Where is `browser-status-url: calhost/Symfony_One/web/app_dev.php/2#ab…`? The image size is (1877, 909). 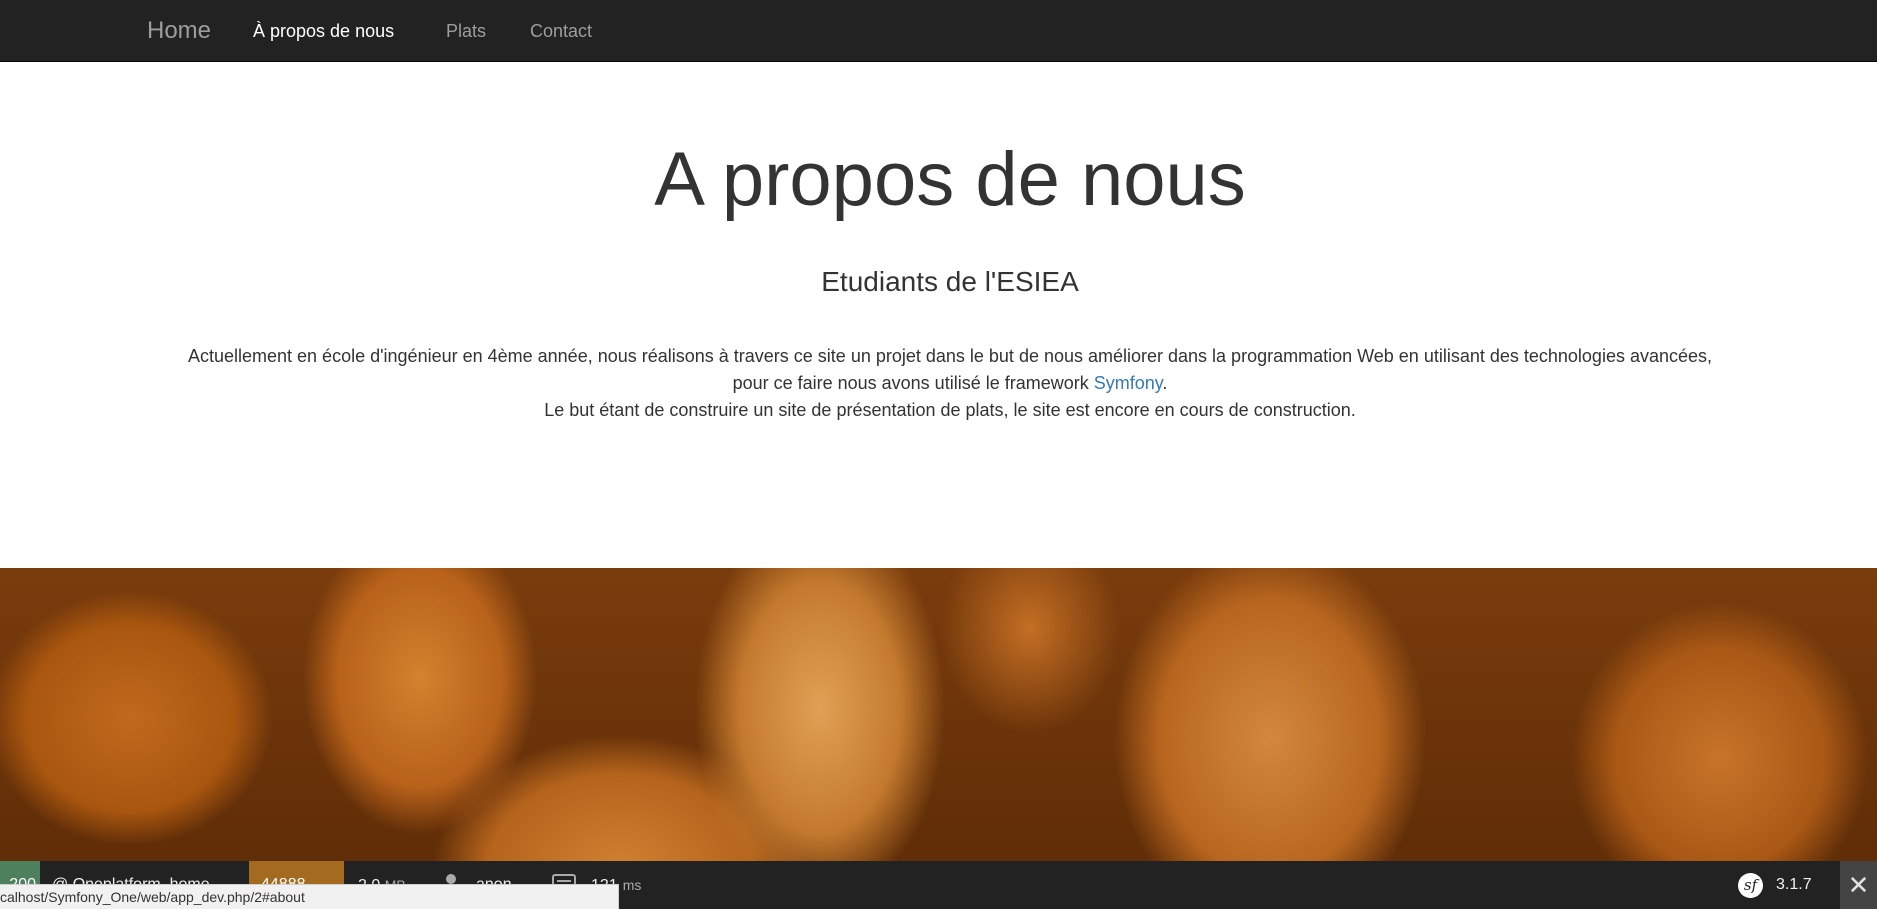 browser-status-url: calhost/Symfony_One/web/app_dev.php/2#ab… is located at coordinates (309, 896).